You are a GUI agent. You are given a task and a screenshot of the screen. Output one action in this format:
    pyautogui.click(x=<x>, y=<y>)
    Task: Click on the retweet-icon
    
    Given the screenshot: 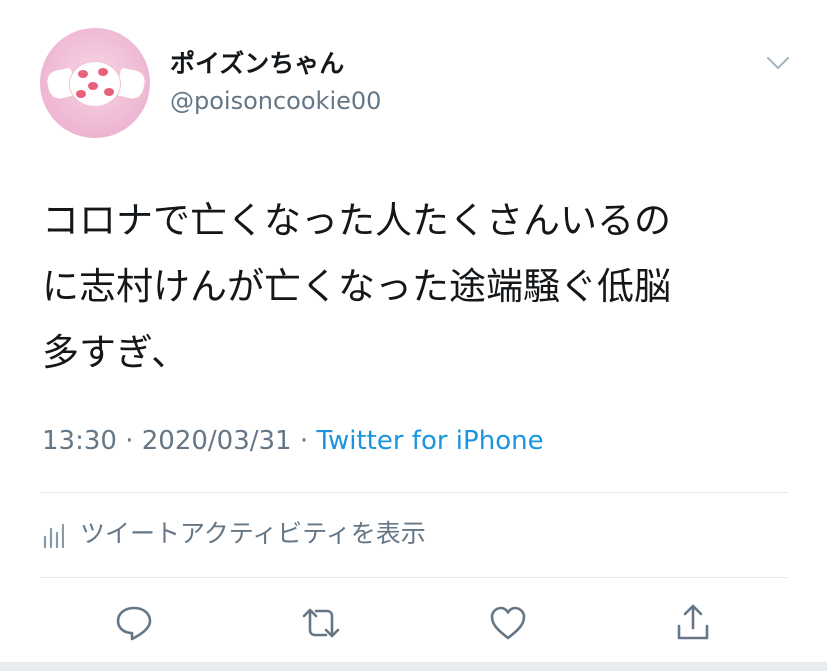 What is the action you would take?
    pyautogui.click(x=321, y=623)
    